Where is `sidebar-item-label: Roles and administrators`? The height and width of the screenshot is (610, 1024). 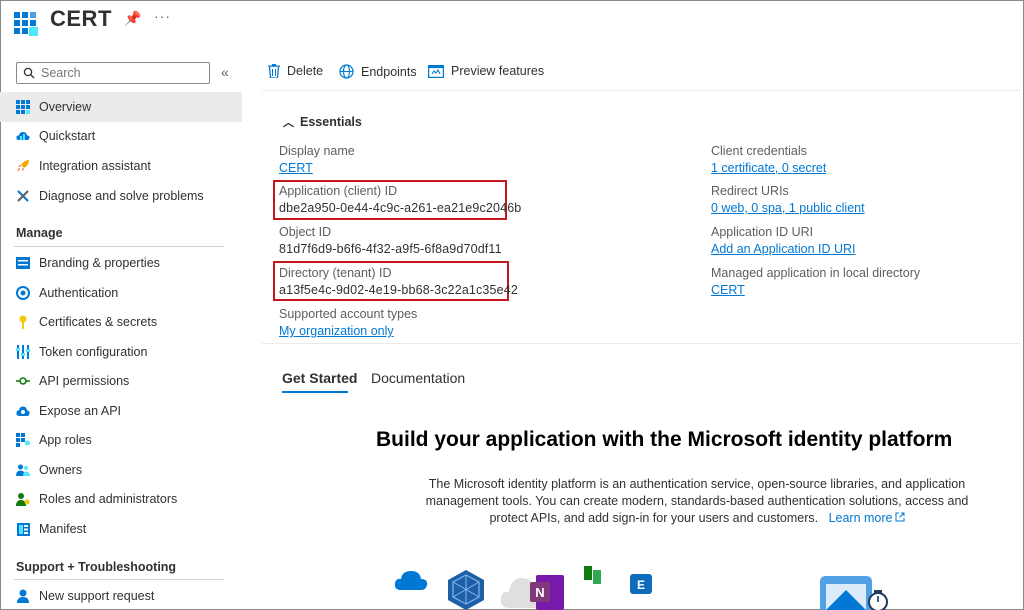 sidebar-item-label: Roles and administrators is located at coordinates (108, 499).